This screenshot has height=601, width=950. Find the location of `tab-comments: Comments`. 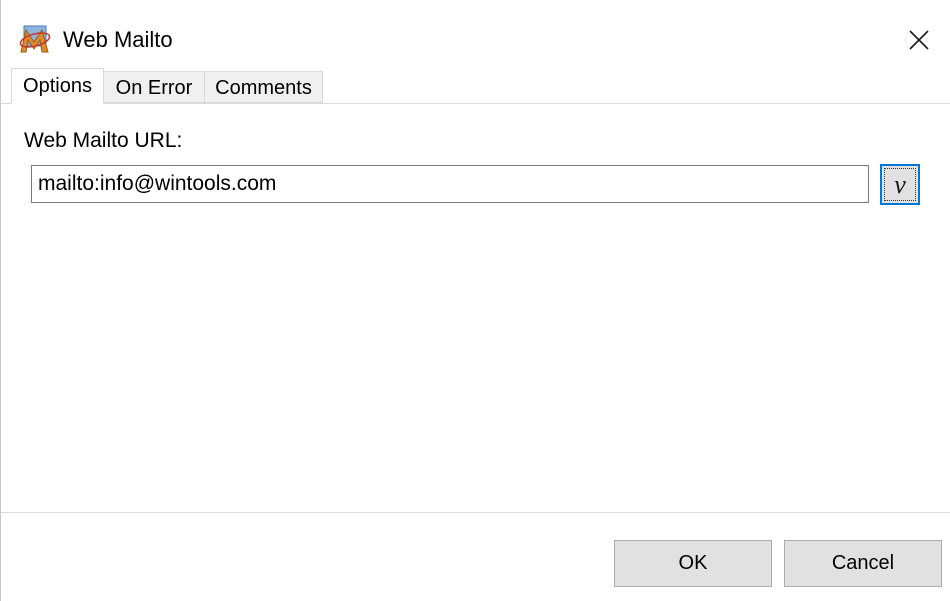

tab-comments: Comments is located at coordinates (263, 87).